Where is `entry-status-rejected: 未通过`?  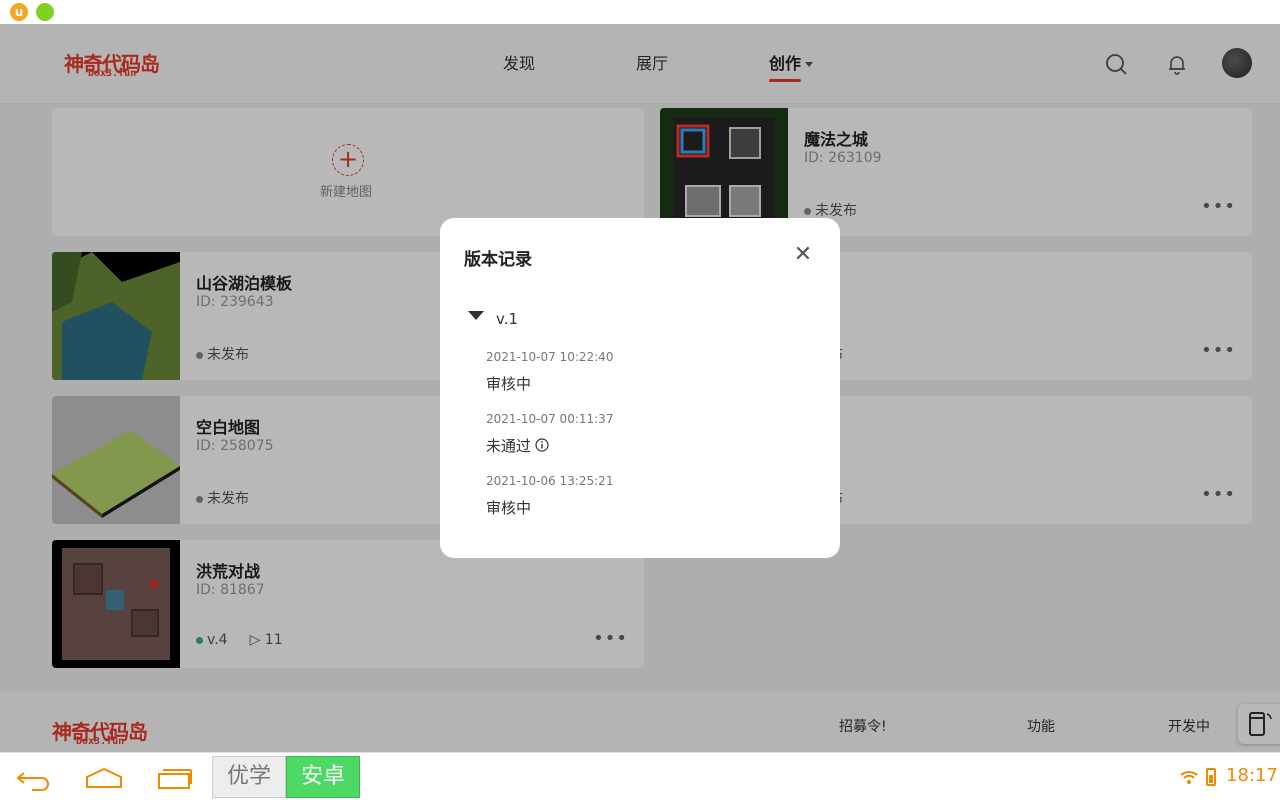 entry-status-rejected: 未通过 is located at coordinates (517, 445).